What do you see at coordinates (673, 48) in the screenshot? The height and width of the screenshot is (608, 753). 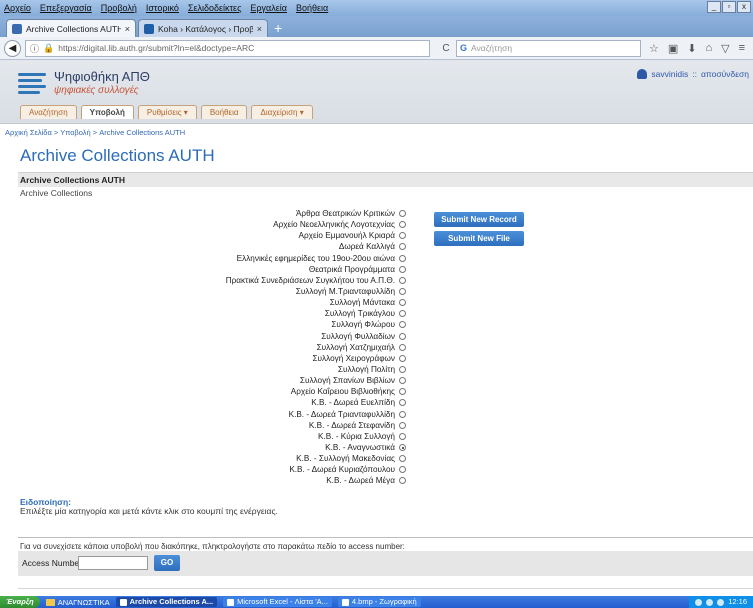 I see `reader-icon: ▣` at bounding box center [673, 48].